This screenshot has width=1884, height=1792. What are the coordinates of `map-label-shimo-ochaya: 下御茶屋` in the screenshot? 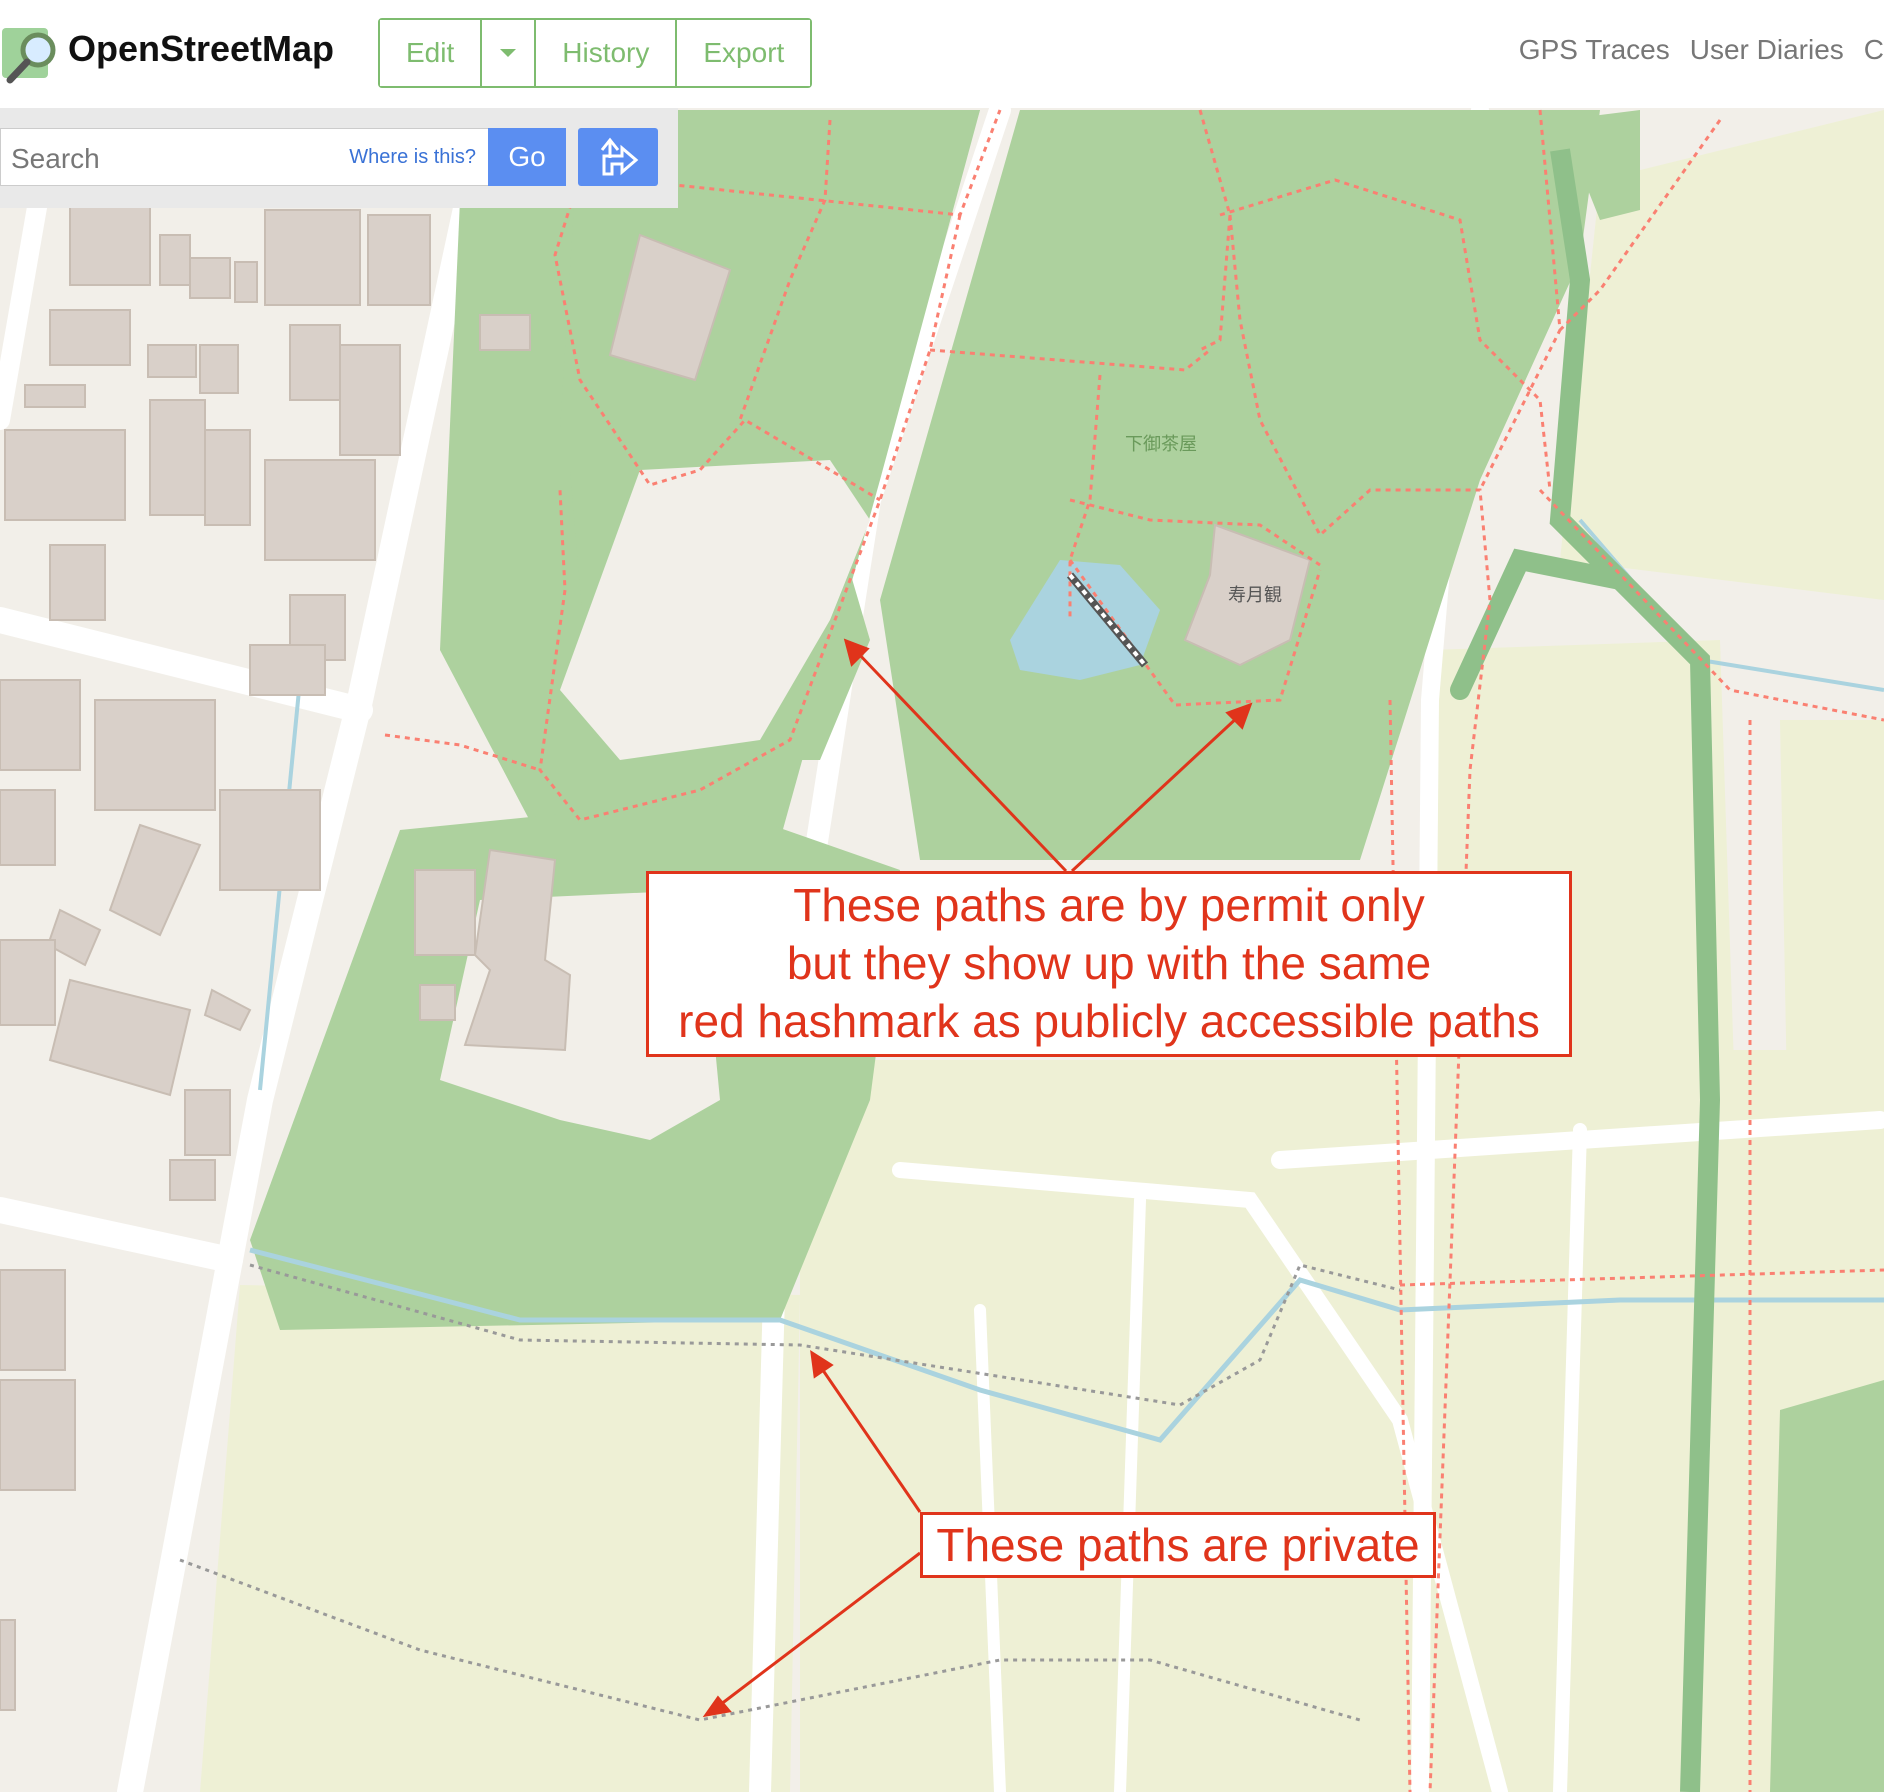 It's located at (1161, 444).